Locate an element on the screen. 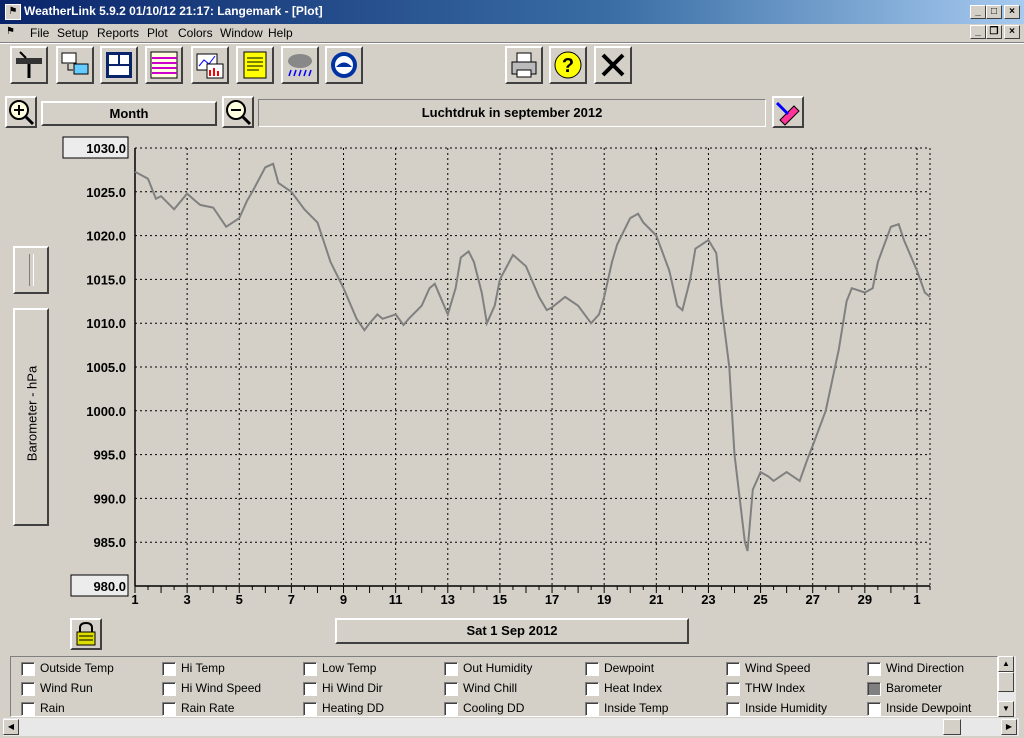 This screenshot has height=738, width=1024. y-tick-label: 1025.0 is located at coordinates (106, 192).